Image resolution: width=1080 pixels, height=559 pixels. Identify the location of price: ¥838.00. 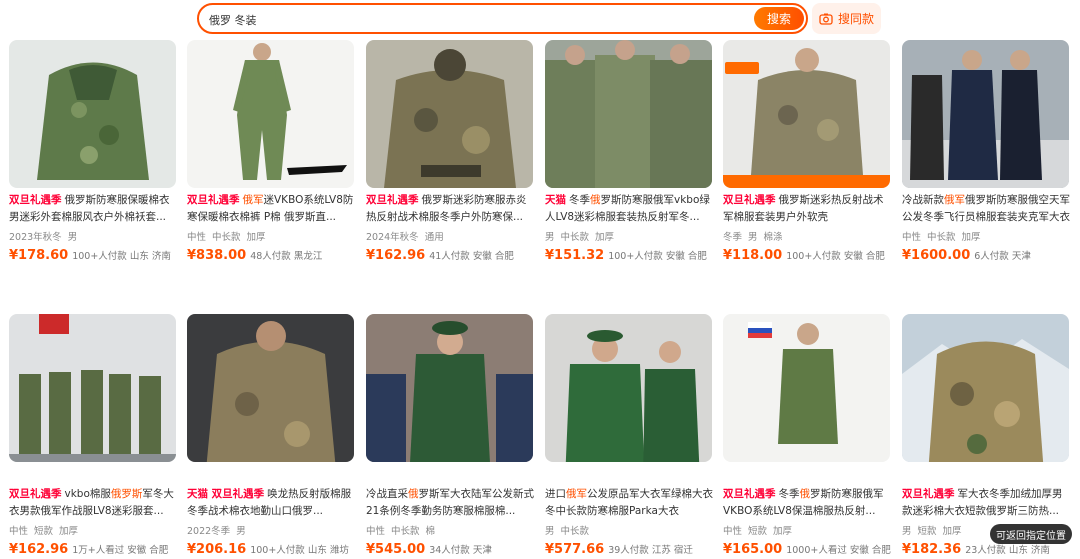
(217, 255).